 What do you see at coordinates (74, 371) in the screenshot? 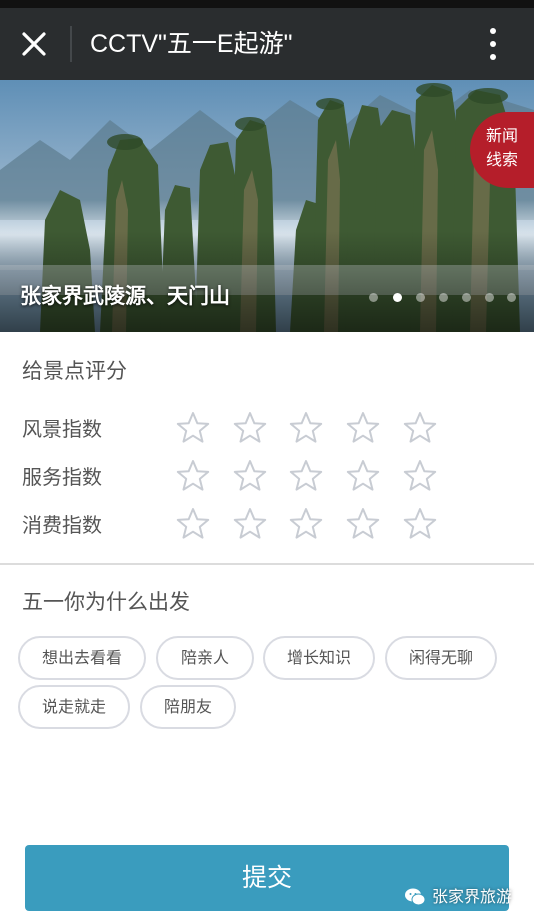
I see `rating-section-title: 给景点评分` at bounding box center [74, 371].